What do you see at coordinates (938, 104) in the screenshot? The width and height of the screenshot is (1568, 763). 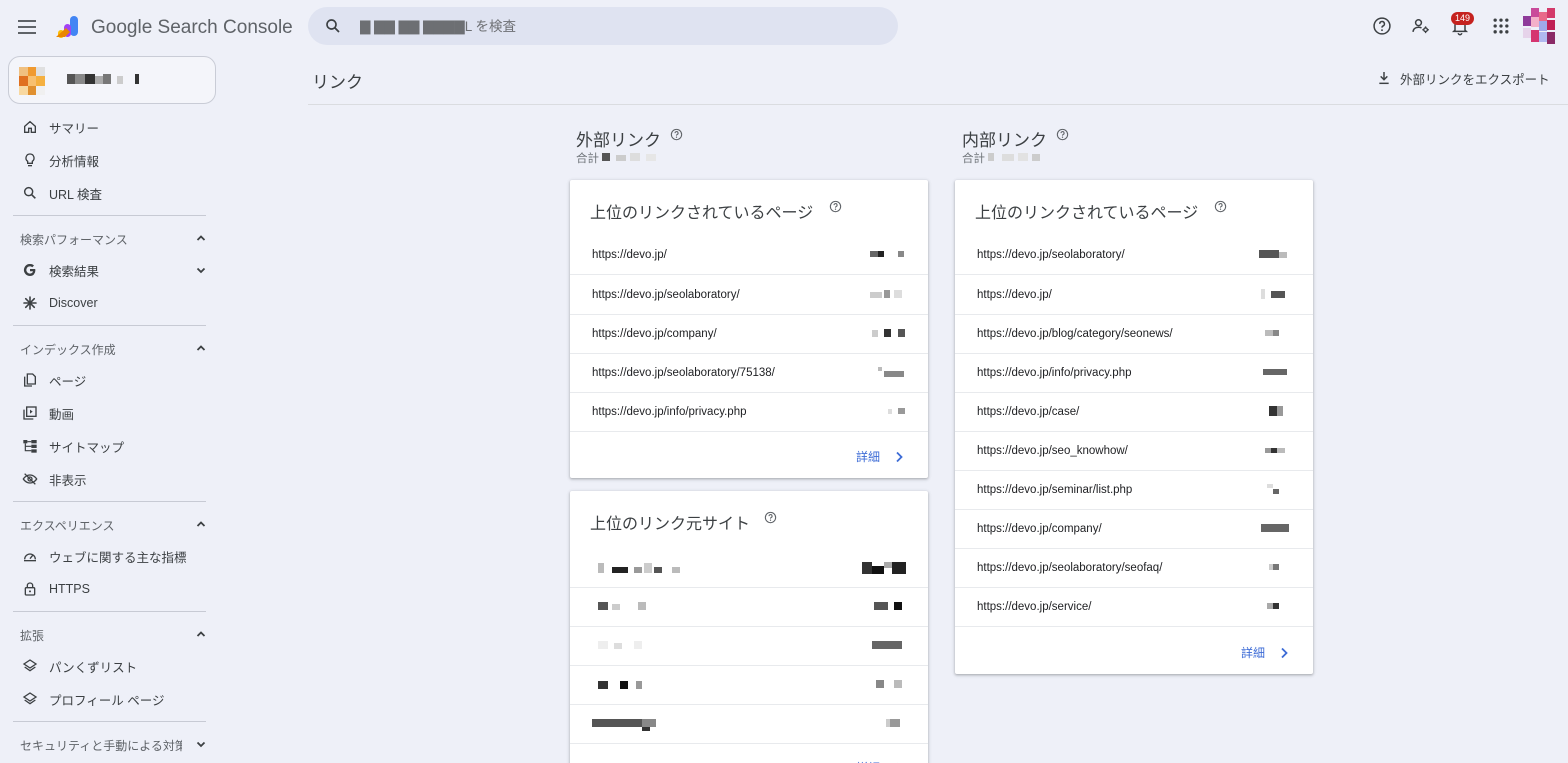 I see `main-divider` at bounding box center [938, 104].